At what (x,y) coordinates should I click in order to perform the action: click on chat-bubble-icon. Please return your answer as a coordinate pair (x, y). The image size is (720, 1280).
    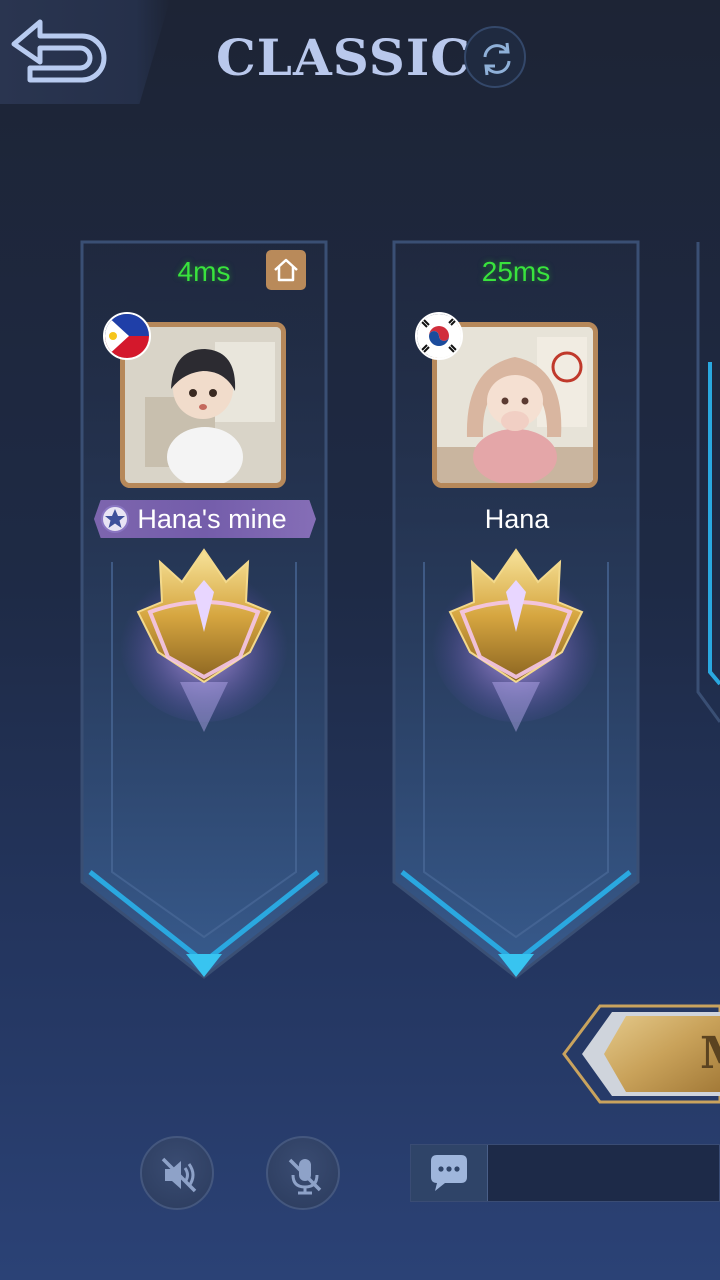
    Looking at the image, I should click on (449, 1173).